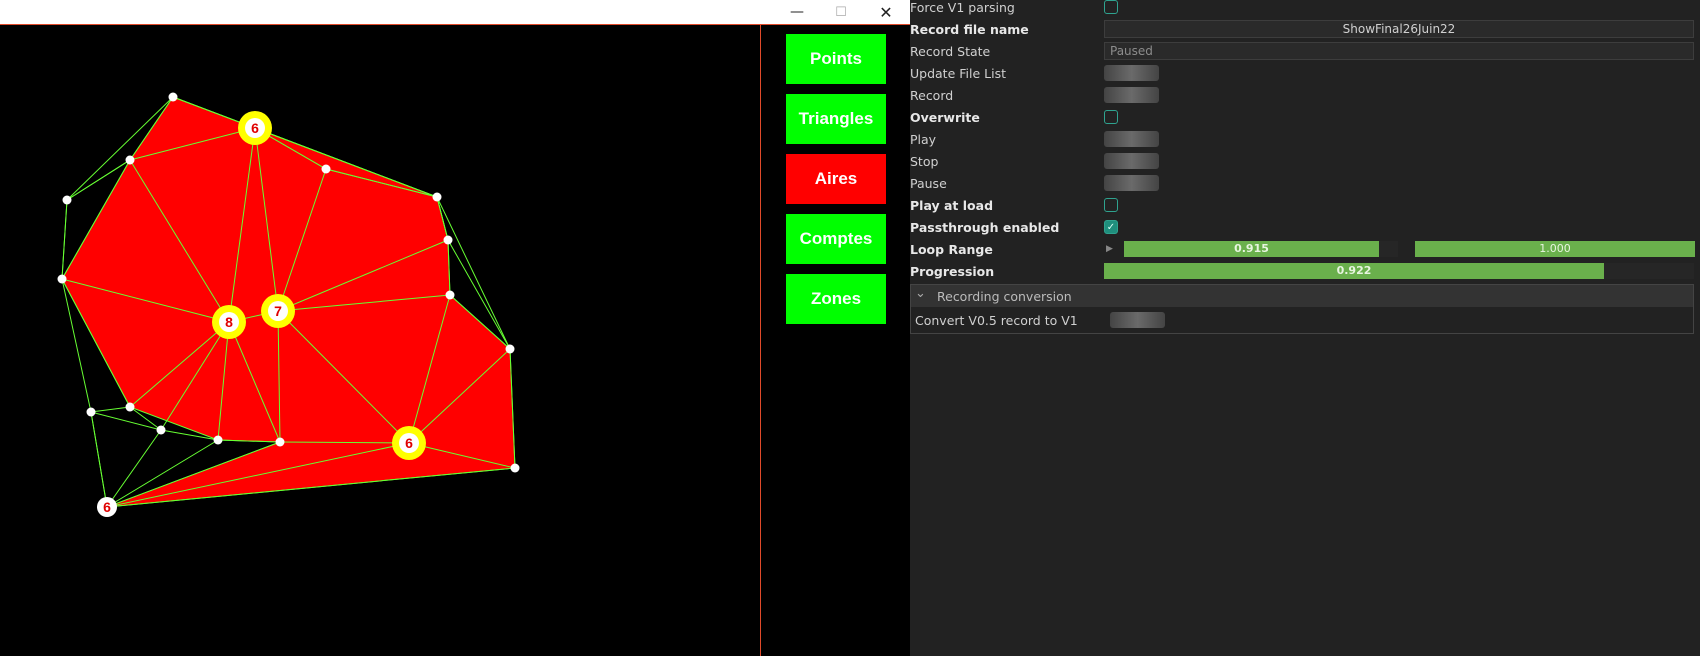  What do you see at coordinates (969, 29) in the screenshot?
I see `record-file-name-label: Record file name` at bounding box center [969, 29].